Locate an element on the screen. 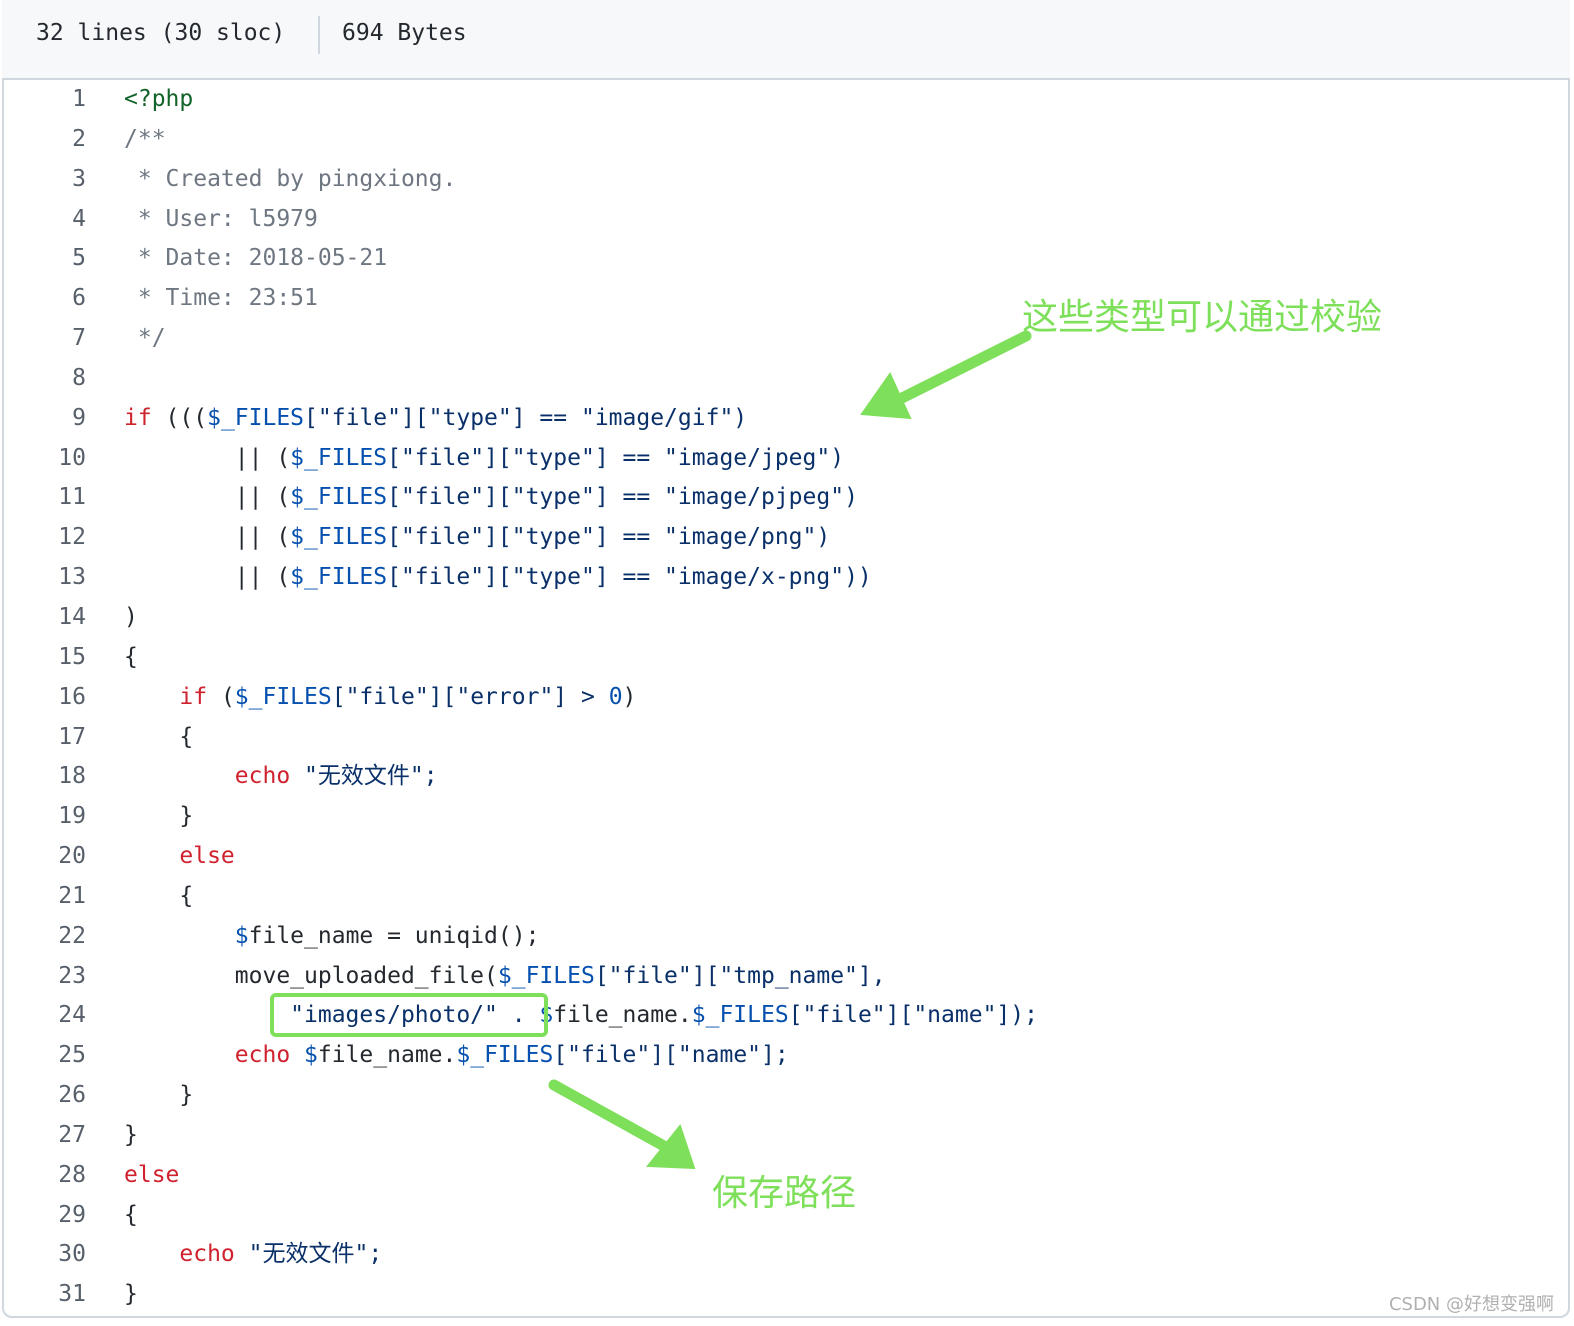 This screenshot has width=1574, height=1326. arrow-to-save-path is located at coordinates (622, 1124).